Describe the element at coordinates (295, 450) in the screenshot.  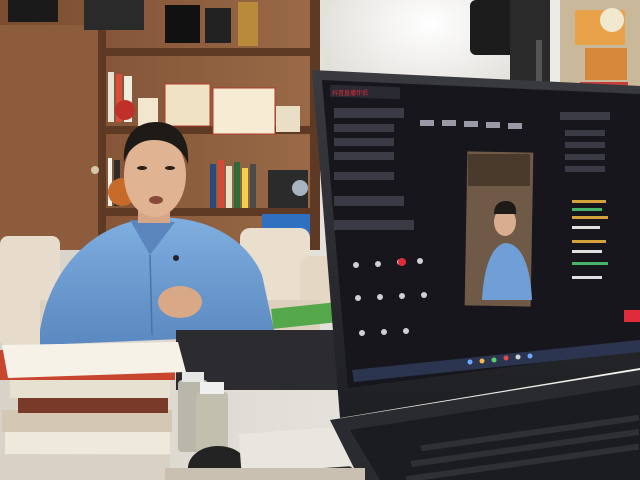
I see `desk-papers` at that location.